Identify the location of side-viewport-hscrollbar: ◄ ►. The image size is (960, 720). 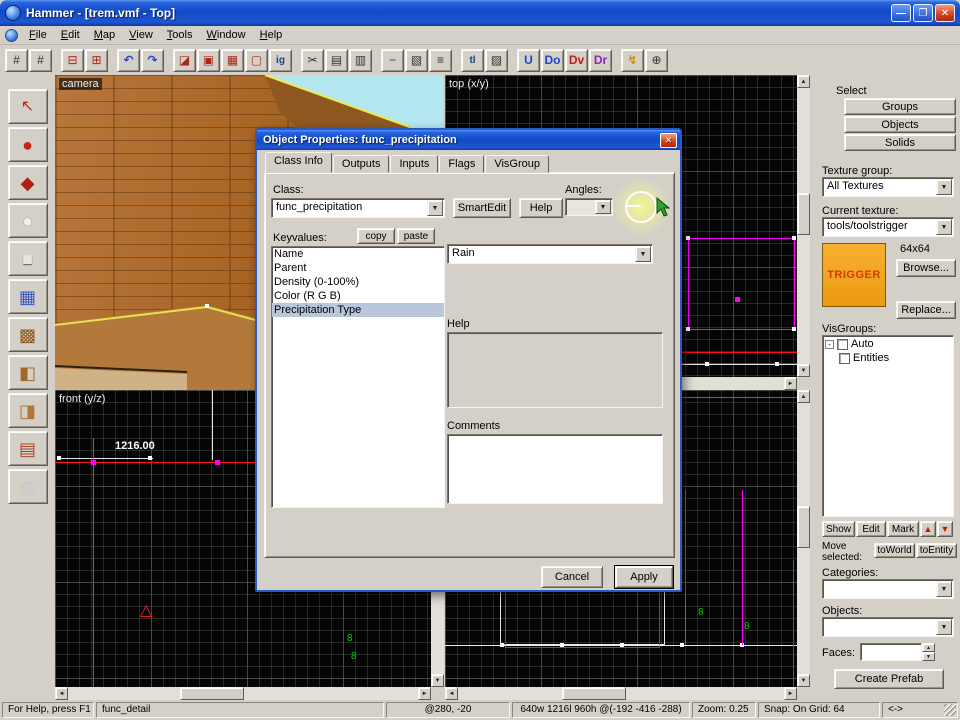
(621, 693).